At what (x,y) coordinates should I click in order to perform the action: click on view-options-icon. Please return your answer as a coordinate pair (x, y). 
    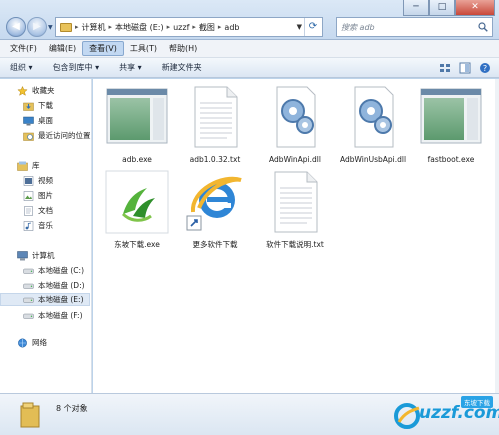
    Looking at the image, I should click on (445, 68).